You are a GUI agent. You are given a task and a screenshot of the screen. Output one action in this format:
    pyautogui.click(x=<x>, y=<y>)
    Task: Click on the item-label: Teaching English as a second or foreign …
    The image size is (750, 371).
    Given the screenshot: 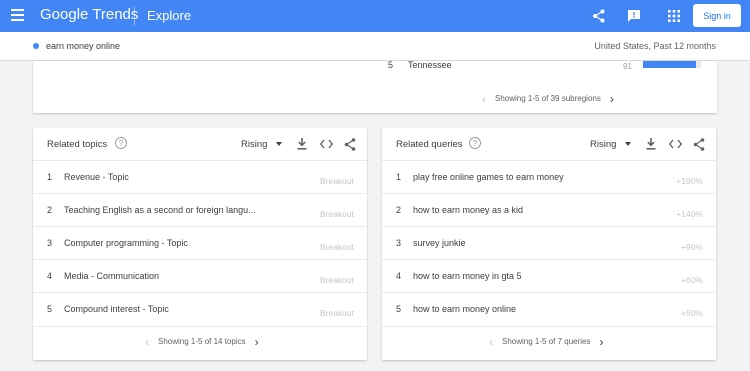 What is the action you would take?
    pyautogui.click(x=166, y=210)
    